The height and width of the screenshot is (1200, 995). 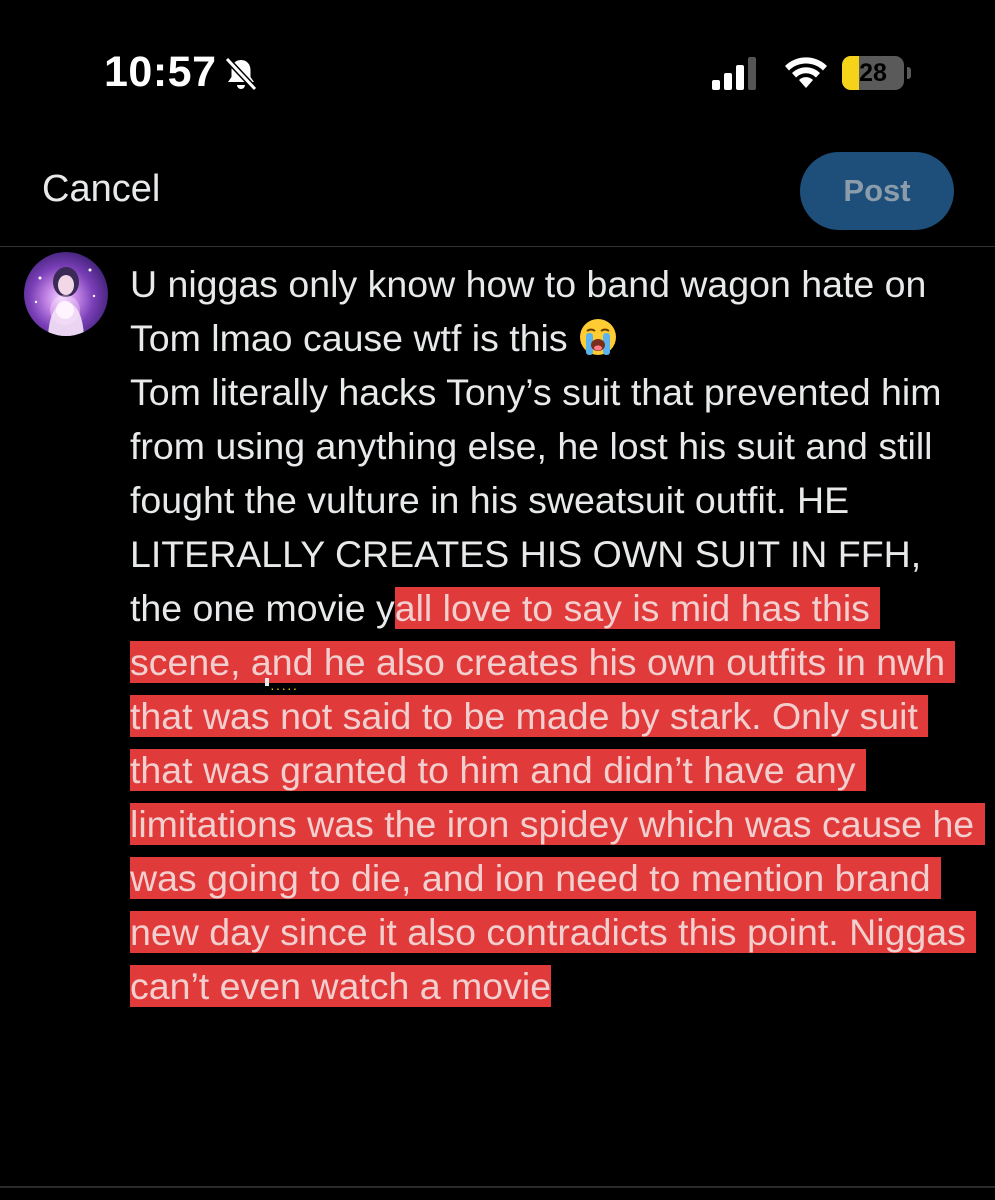 I want to click on status-time: 10:57, so click(x=160, y=72).